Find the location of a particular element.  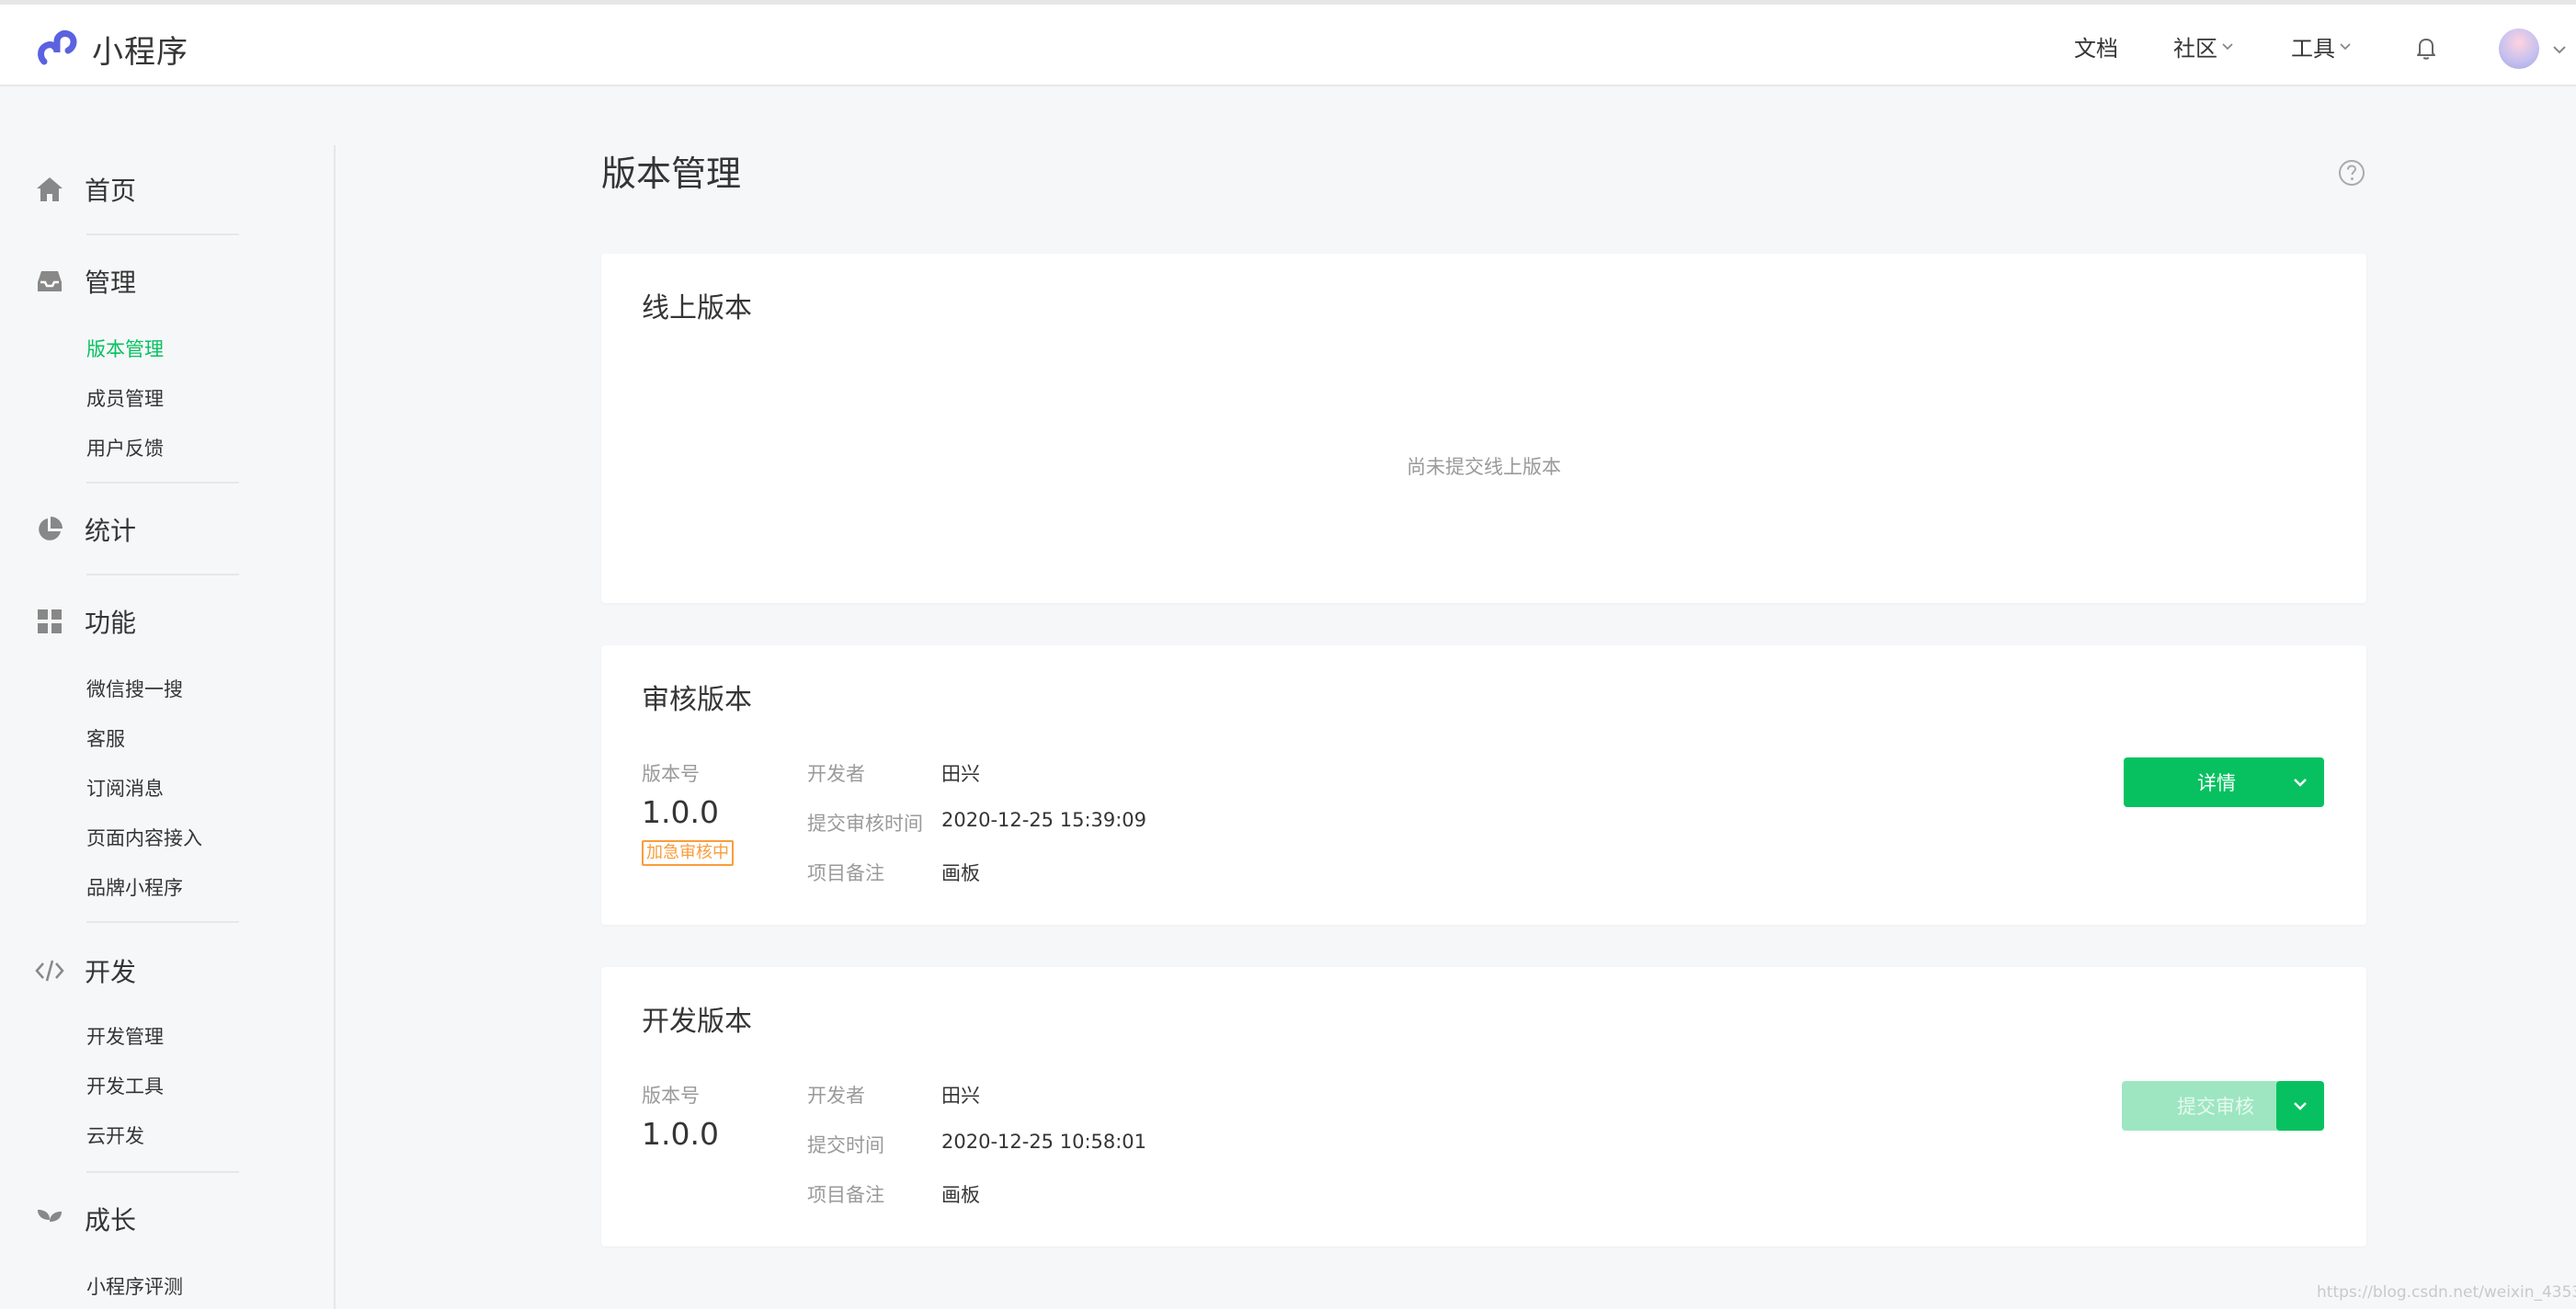

review-developer-label: 开发者 is located at coordinates (836, 774).